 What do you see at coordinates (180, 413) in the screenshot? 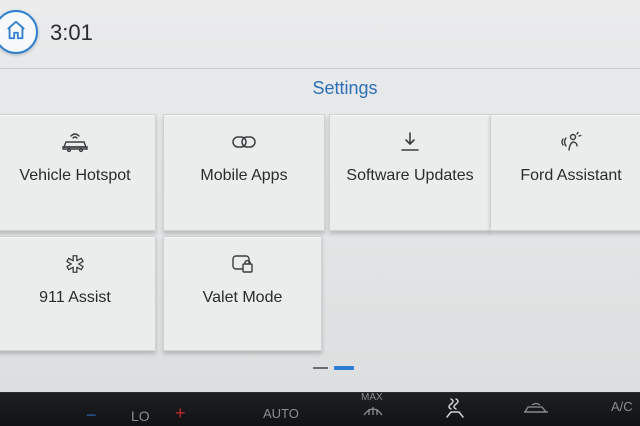
I see `temp-up-button: +` at bounding box center [180, 413].